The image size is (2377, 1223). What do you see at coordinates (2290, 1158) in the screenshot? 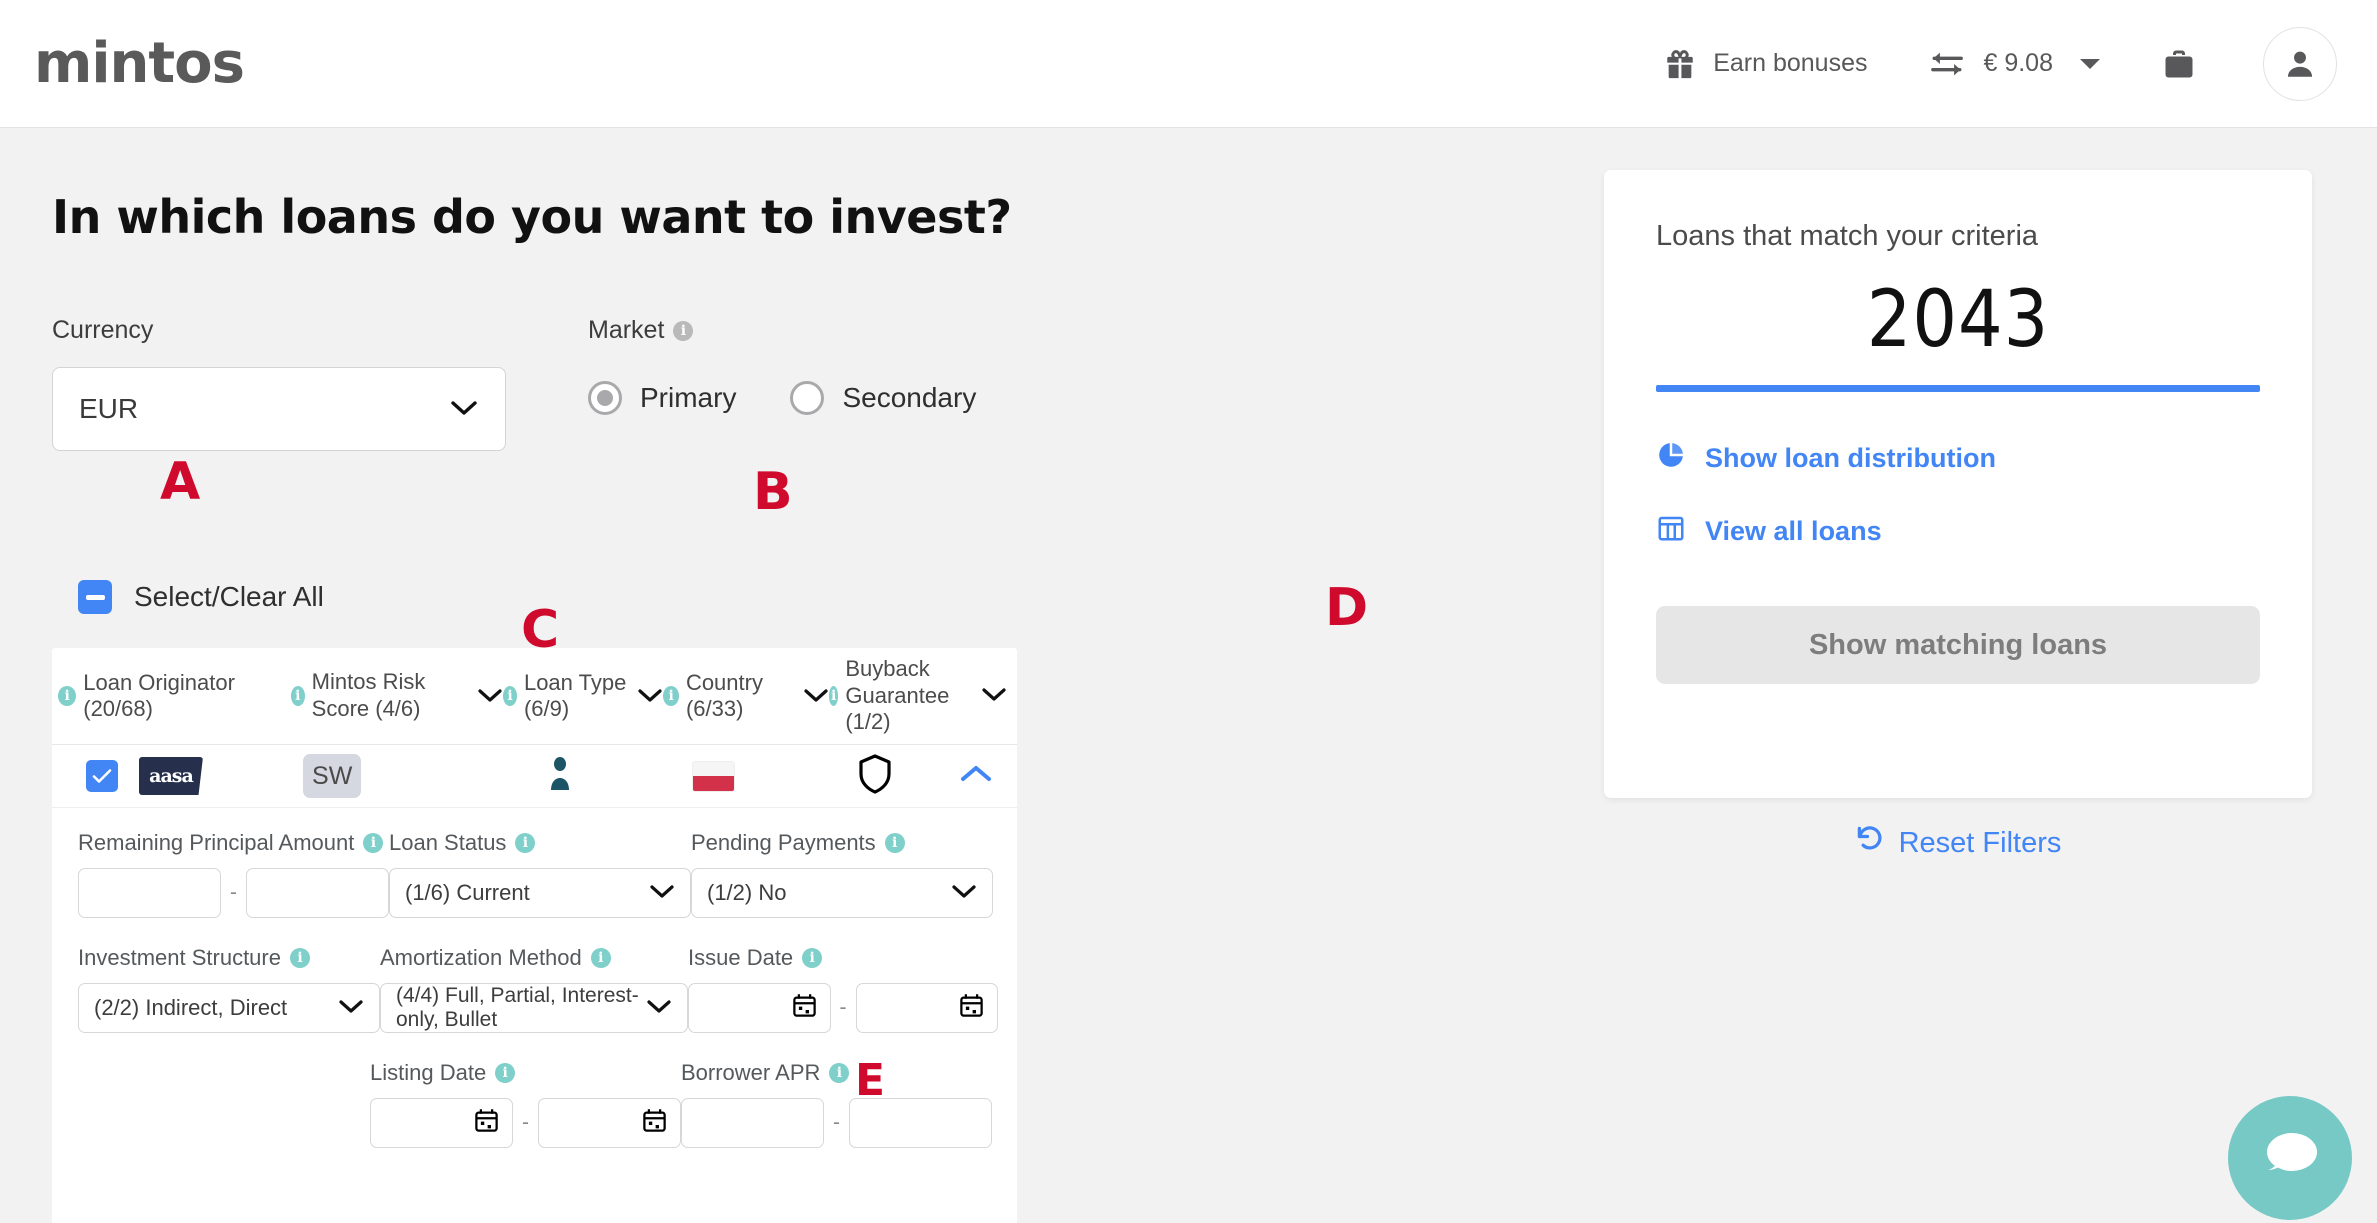
I see `chat-button` at bounding box center [2290, 1158].